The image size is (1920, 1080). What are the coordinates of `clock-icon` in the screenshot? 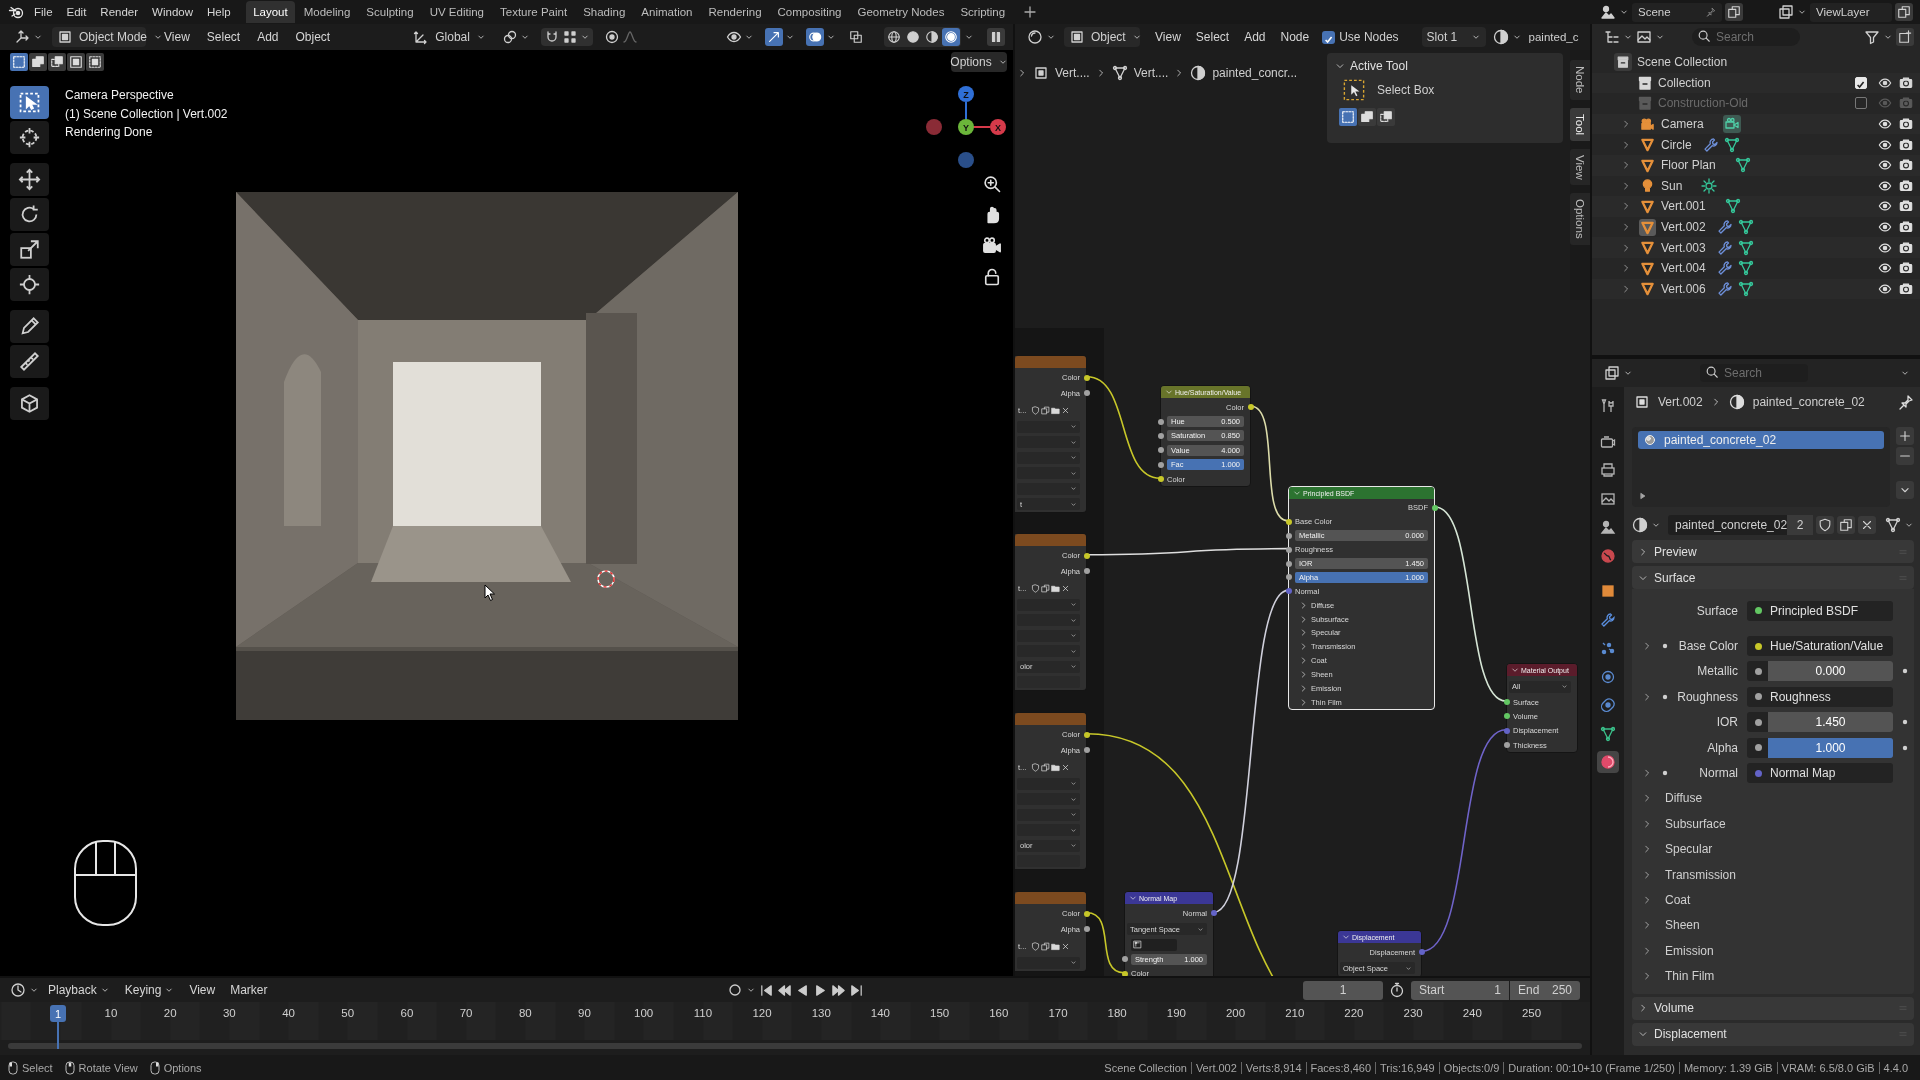 It's located at (18, 990).